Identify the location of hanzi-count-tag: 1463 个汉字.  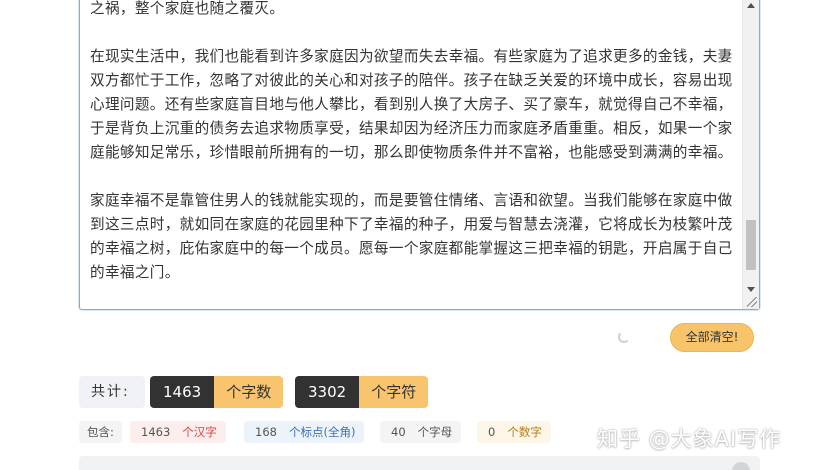
(178, 432).